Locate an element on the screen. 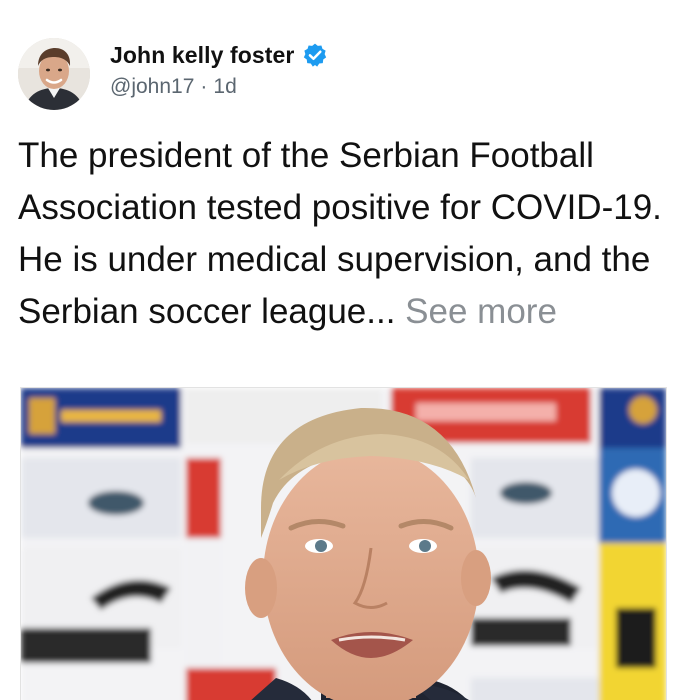 This screenshot has width=700, height=700. author-name-row: John kelly foster is located at coordinates (219, 55).